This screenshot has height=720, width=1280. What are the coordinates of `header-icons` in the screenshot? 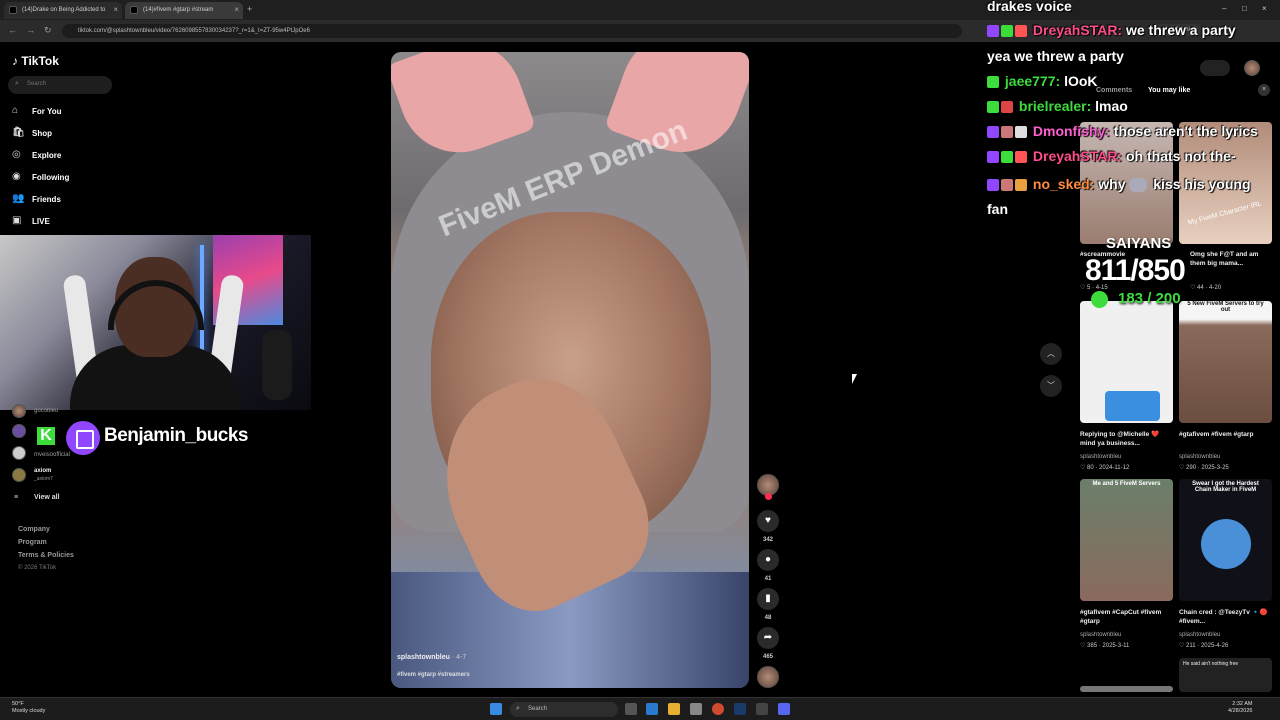 It's located at (1215, 68).